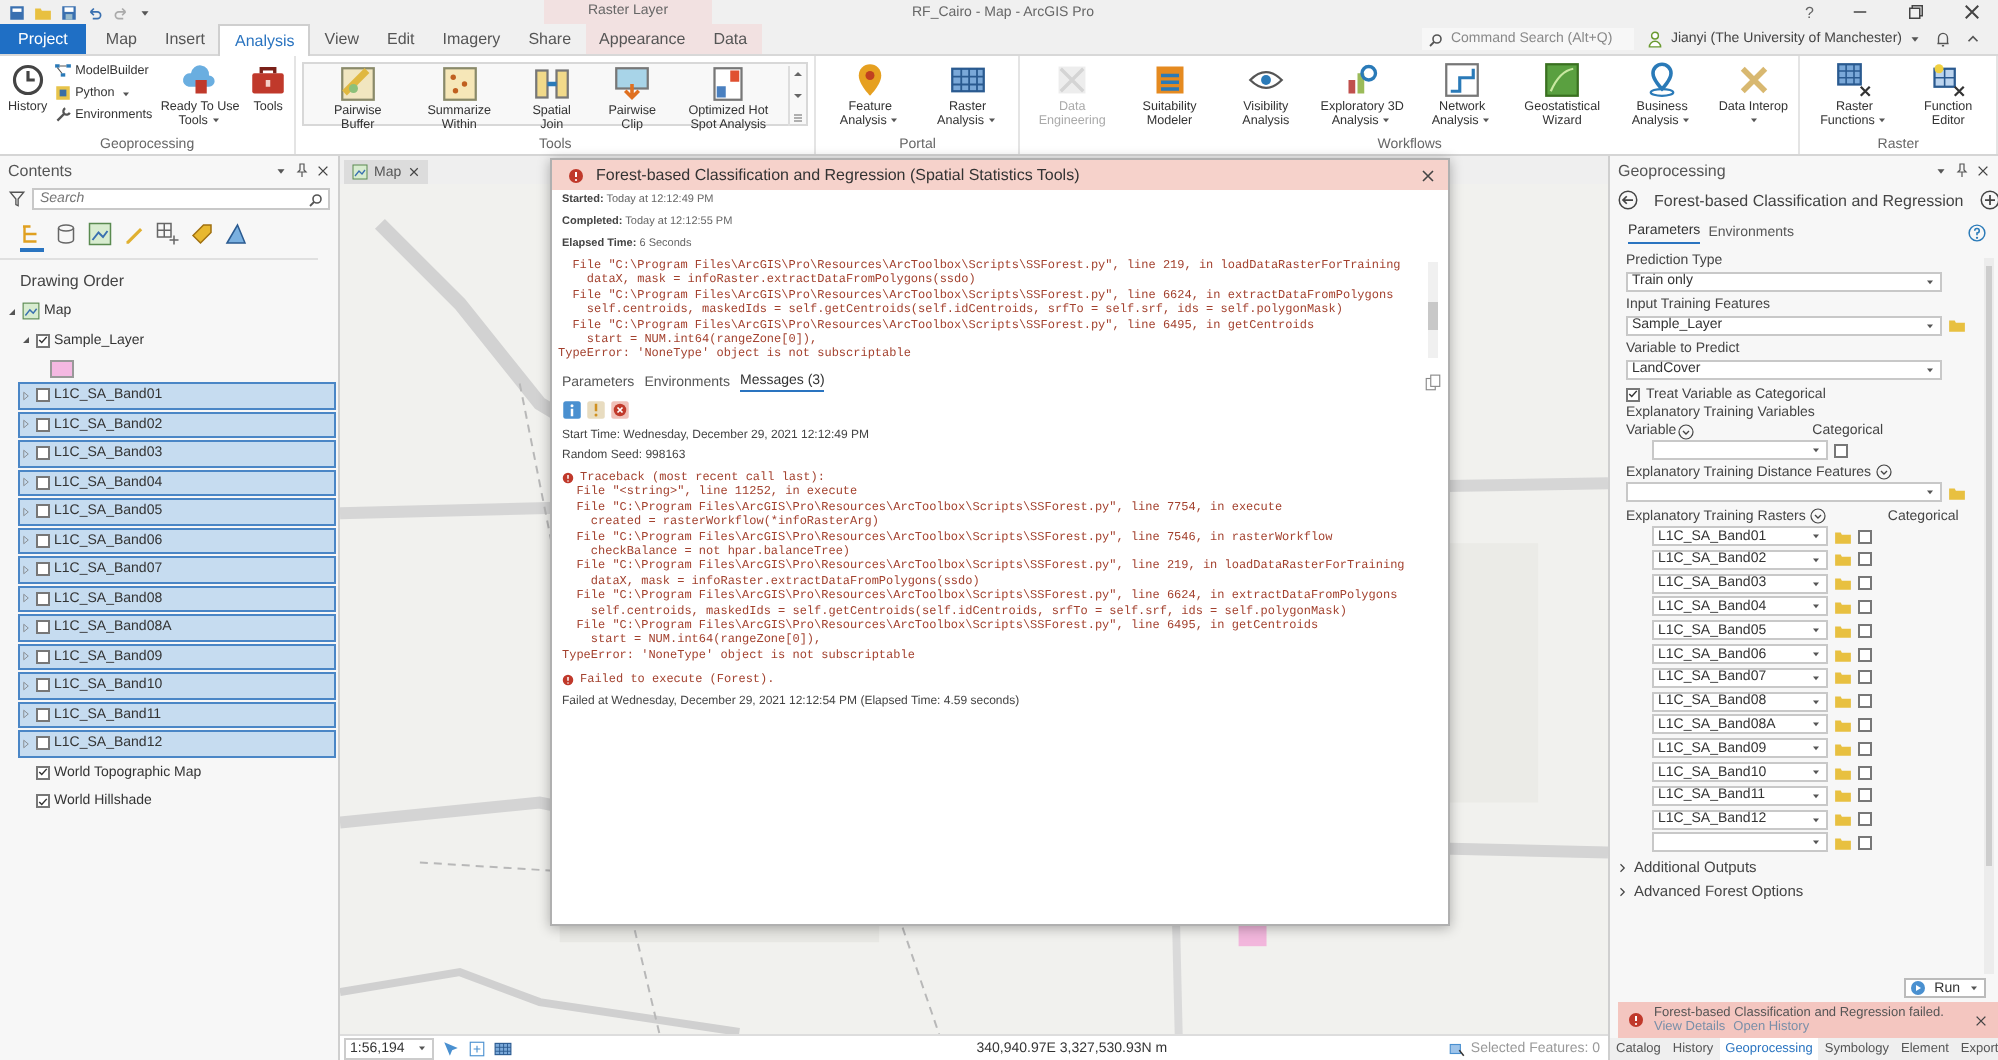  Describe the element at coordinates (1628, 200) in the screenshot. I see `back-icon` at that location.